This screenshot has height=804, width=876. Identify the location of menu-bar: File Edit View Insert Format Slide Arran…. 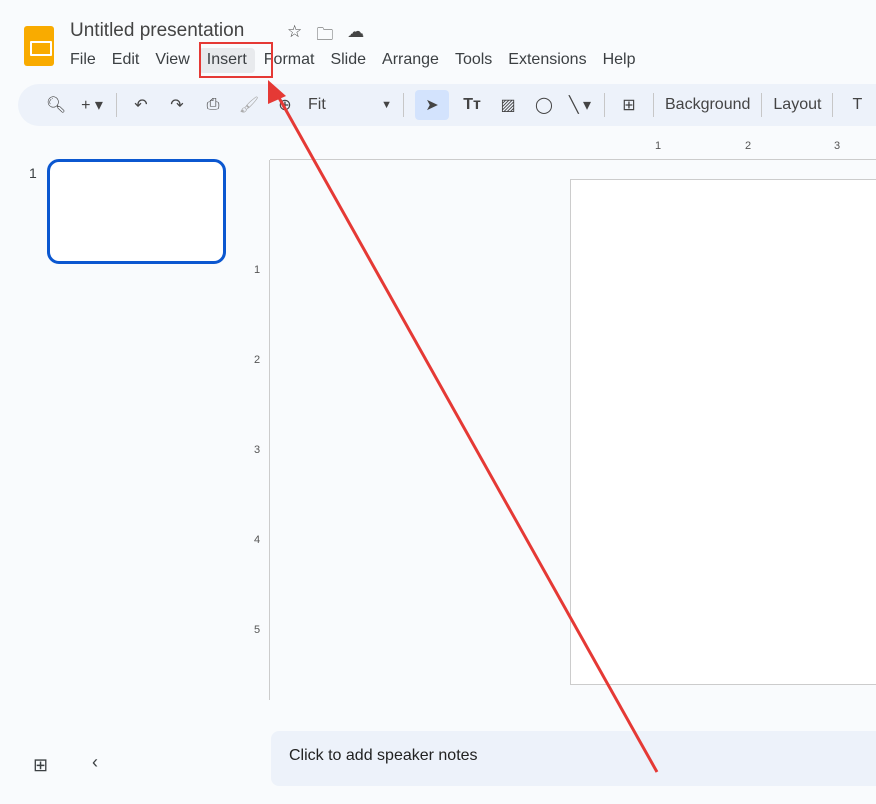
(352, 60).